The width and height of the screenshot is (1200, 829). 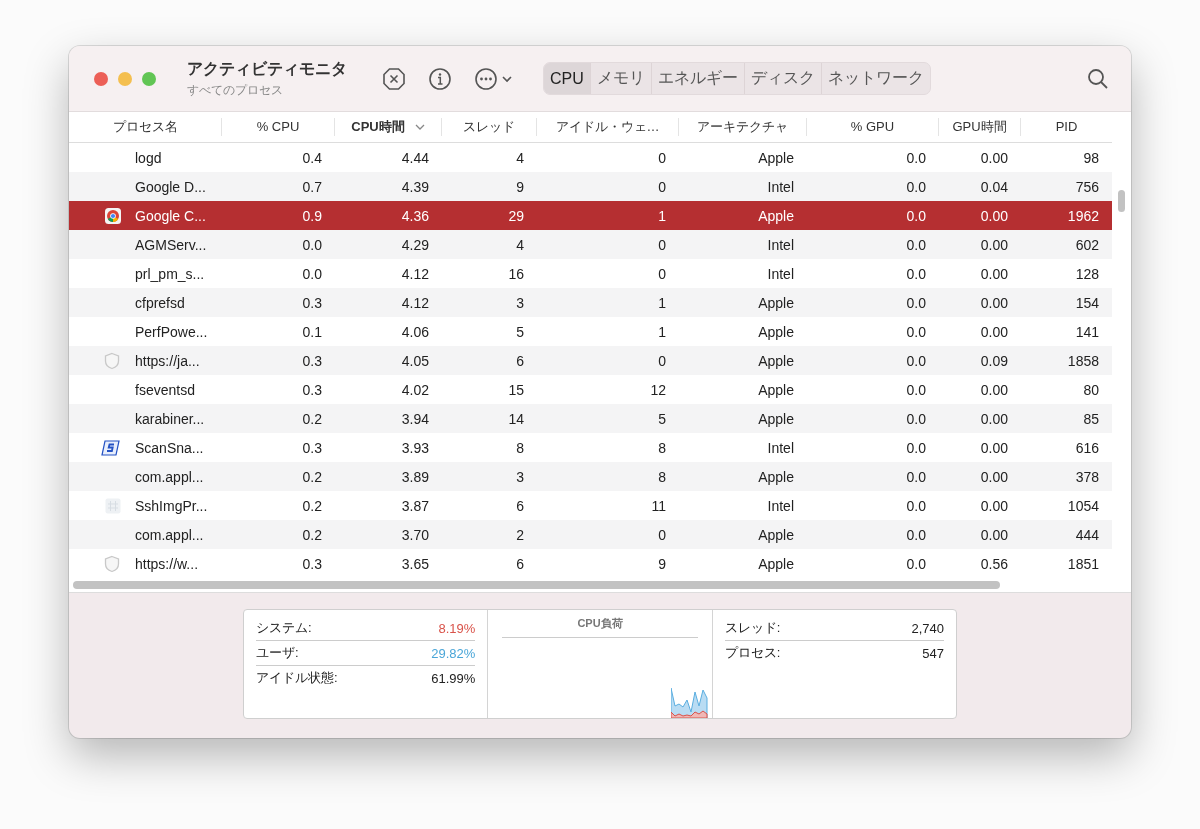 What do you see at coordinates (453, 653) in the screenshot?
I see `stat-value: 29.82%` at bounding box center [453, 653].